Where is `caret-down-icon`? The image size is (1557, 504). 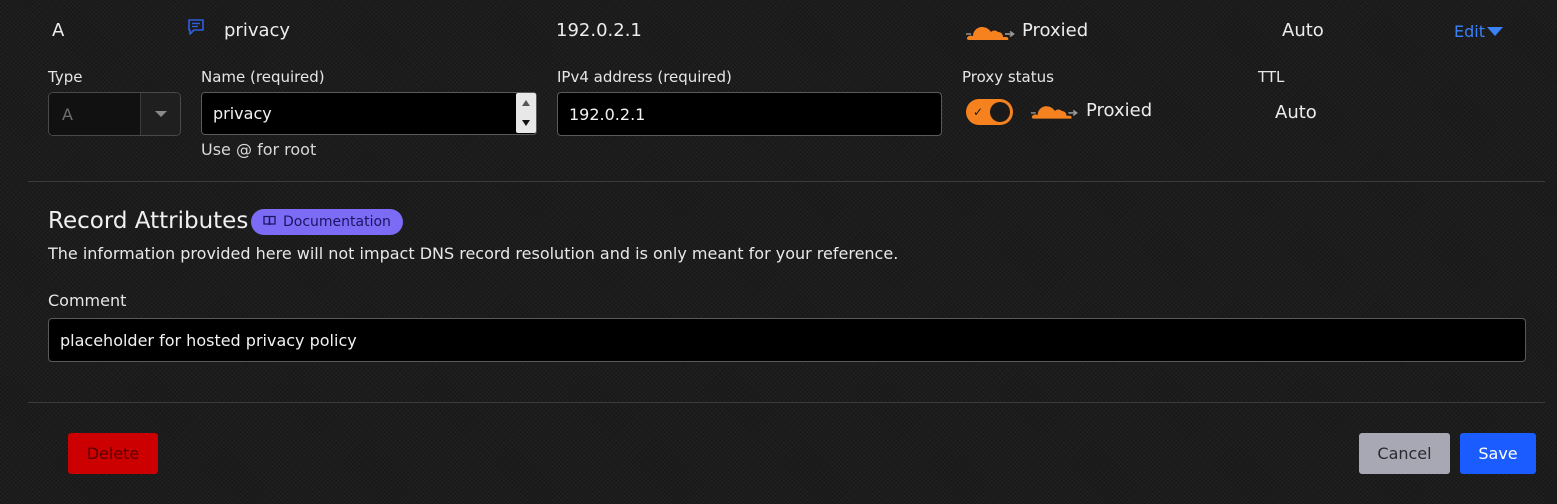 caret-down-icon is located at coordinates (1494, 31).